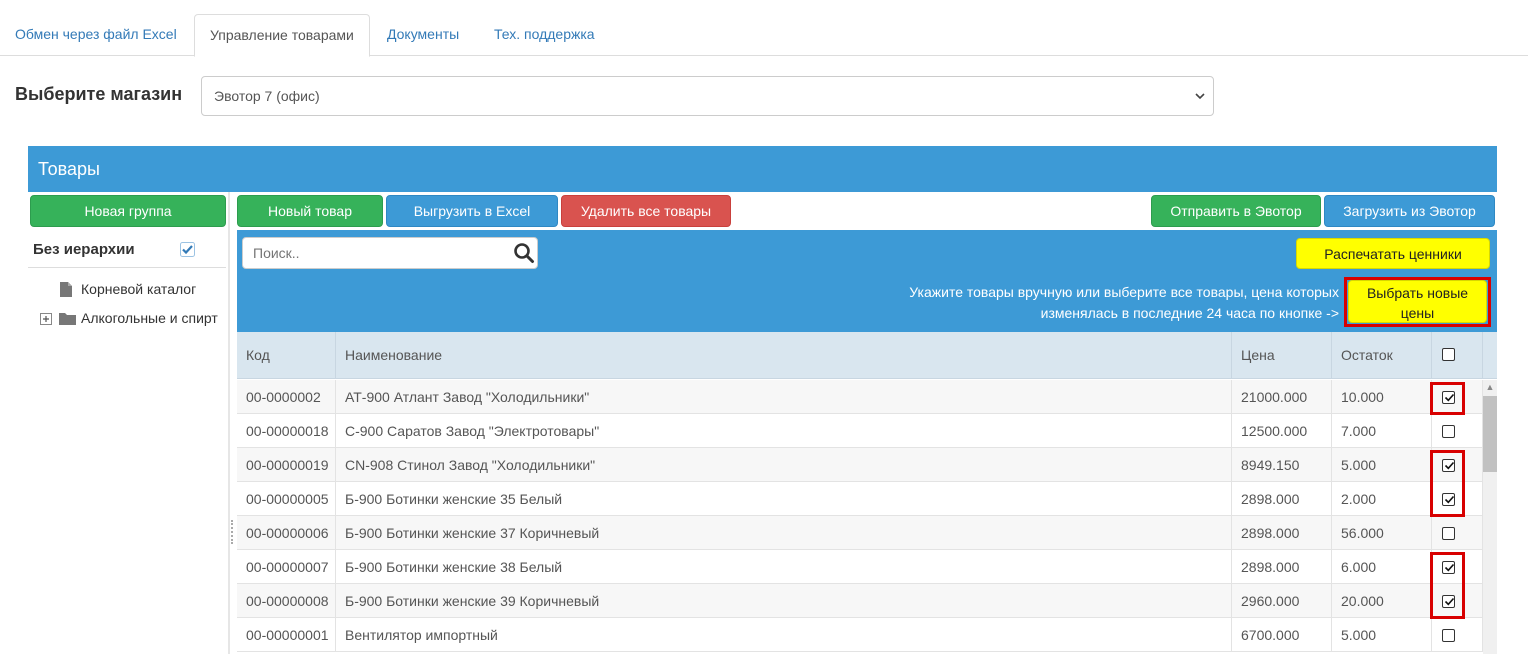 Image resolution: width=1528 pixels, height=654 pixels. What do you see at coordinates (784, 533) in the screenshot?
I see `cell-name: Б-900 Ботинки женские 37 Коричневый` at bounding box center [784, 533].